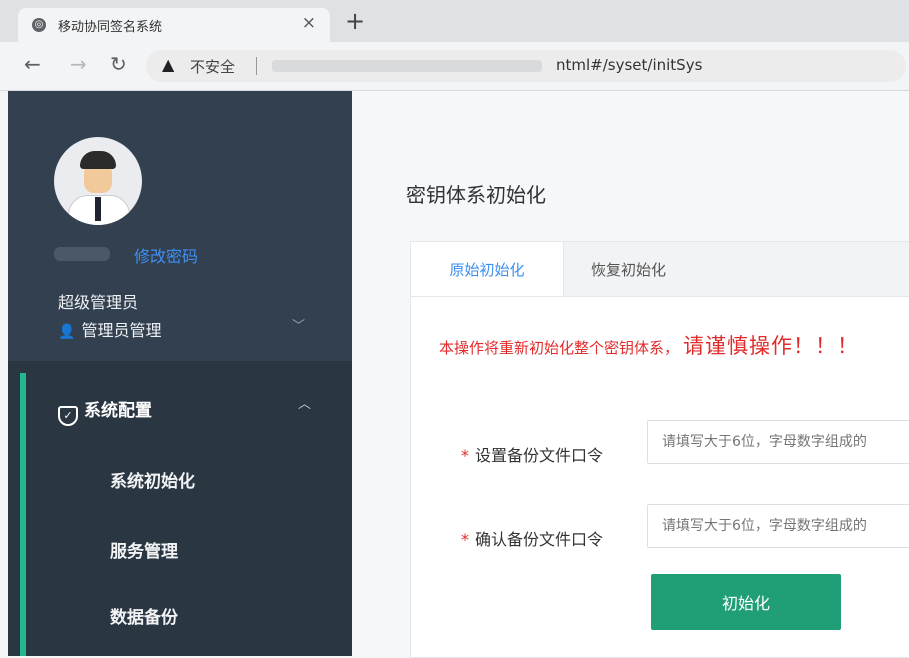 Image resolution: width=909 pixels, height=658 pixels. What do you see at coordinates (539, 455) in the screenshot?
I see `backup-password-label-text: 设置备份文件口令` at bounding box center [539, 455].